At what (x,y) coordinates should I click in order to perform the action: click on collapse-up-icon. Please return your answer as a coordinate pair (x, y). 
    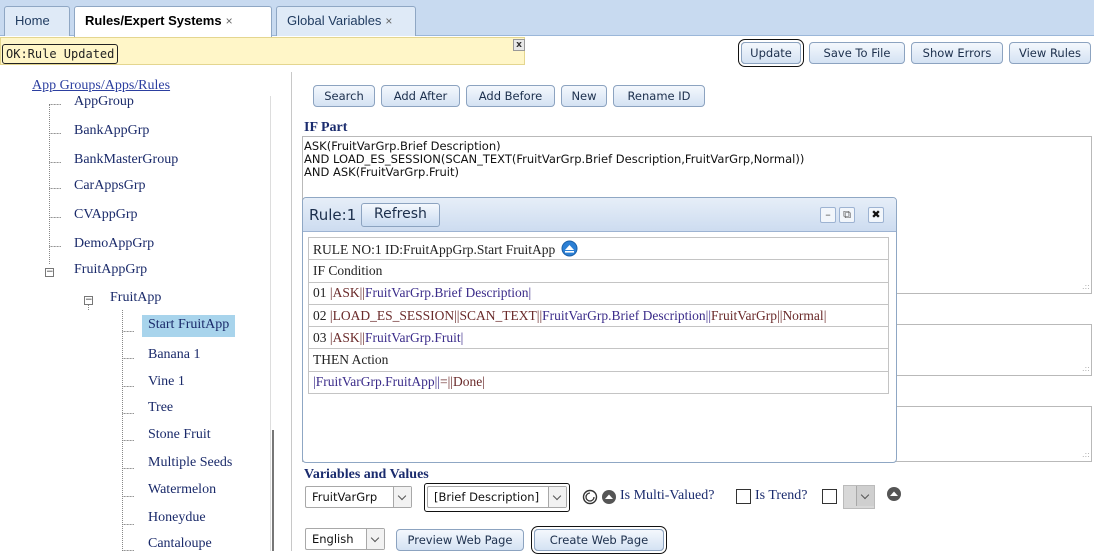
    Looking at the image, I should click on (569, 248).